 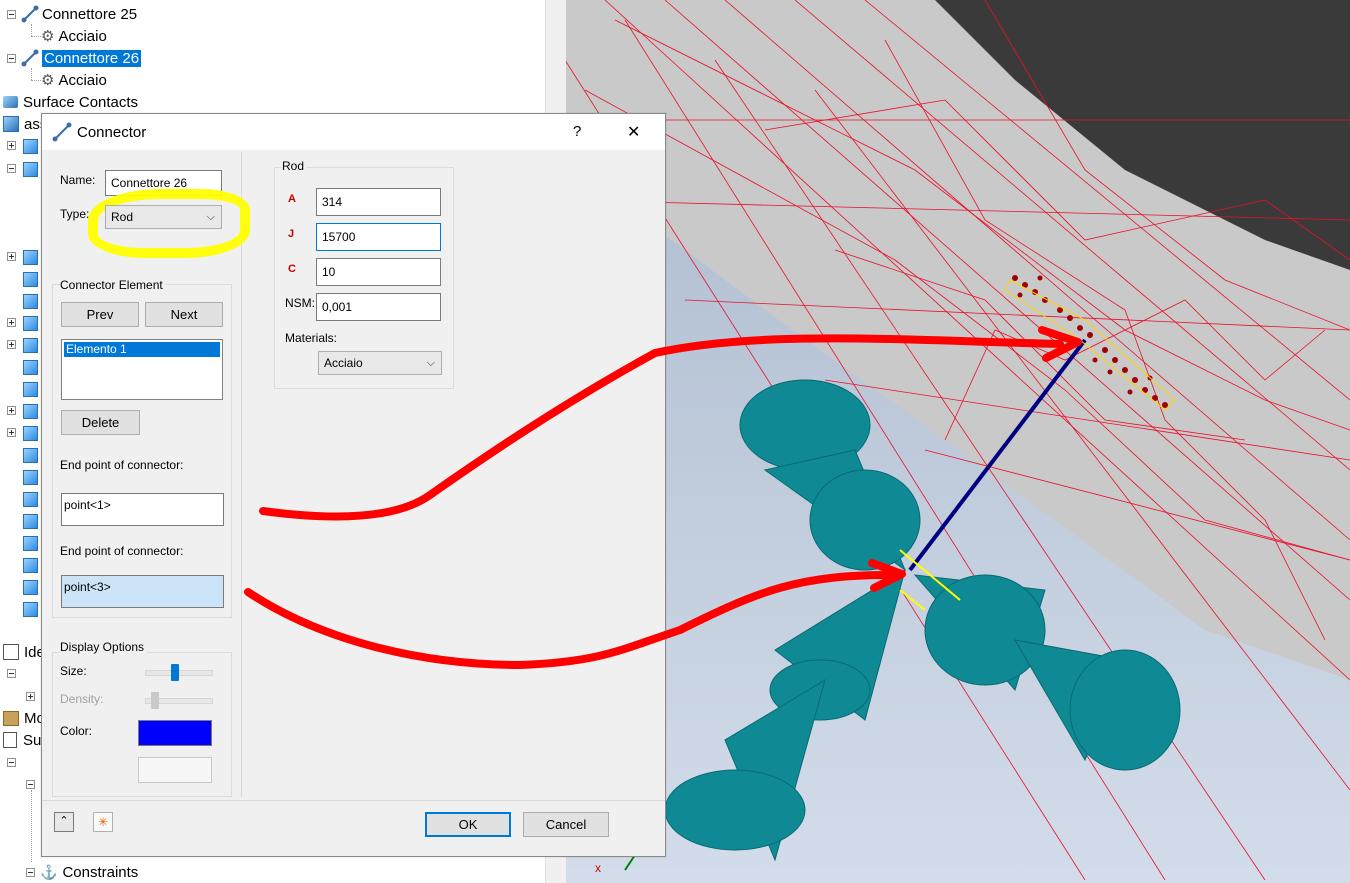 What do you see at coordinates (104, 647) in the screenshot?
I see `display-options-title: Display Options` at bounding box center [104, 647].